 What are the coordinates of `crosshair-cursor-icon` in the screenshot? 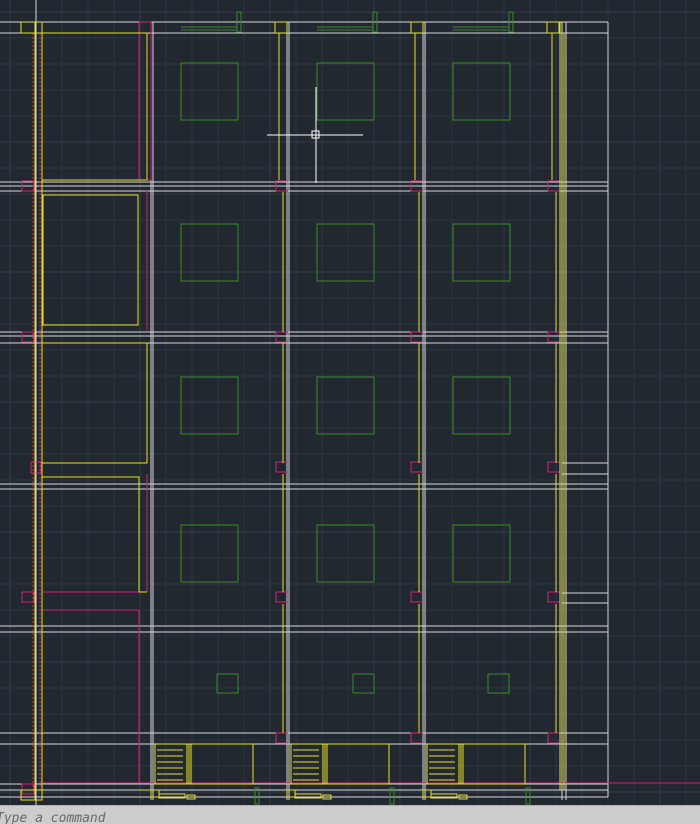 It's located at (315, 135).